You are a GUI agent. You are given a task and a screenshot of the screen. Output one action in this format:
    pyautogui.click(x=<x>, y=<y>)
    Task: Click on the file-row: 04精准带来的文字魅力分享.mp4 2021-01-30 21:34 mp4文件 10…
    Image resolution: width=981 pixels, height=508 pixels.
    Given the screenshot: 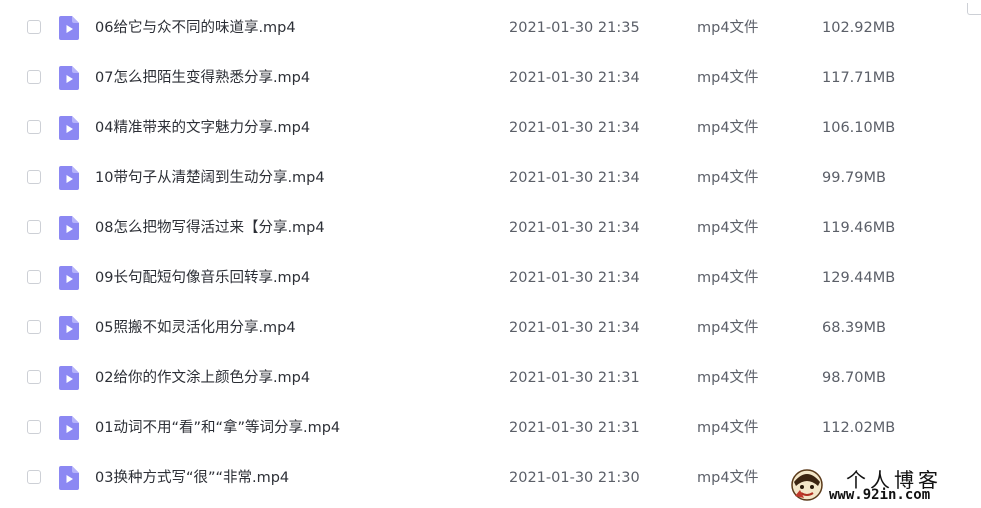 What is the action you would take?
    pyautogui.click(x=490, y=128)
    